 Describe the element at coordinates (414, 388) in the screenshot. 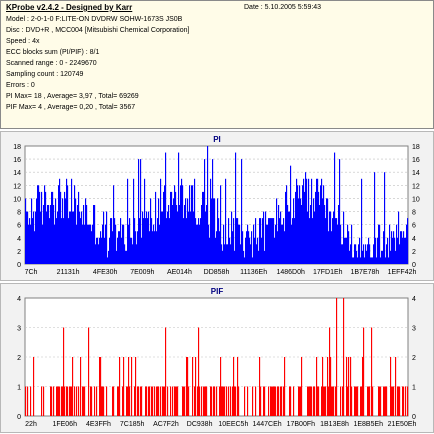

I see `y-tick-label-right: 1` at that location.